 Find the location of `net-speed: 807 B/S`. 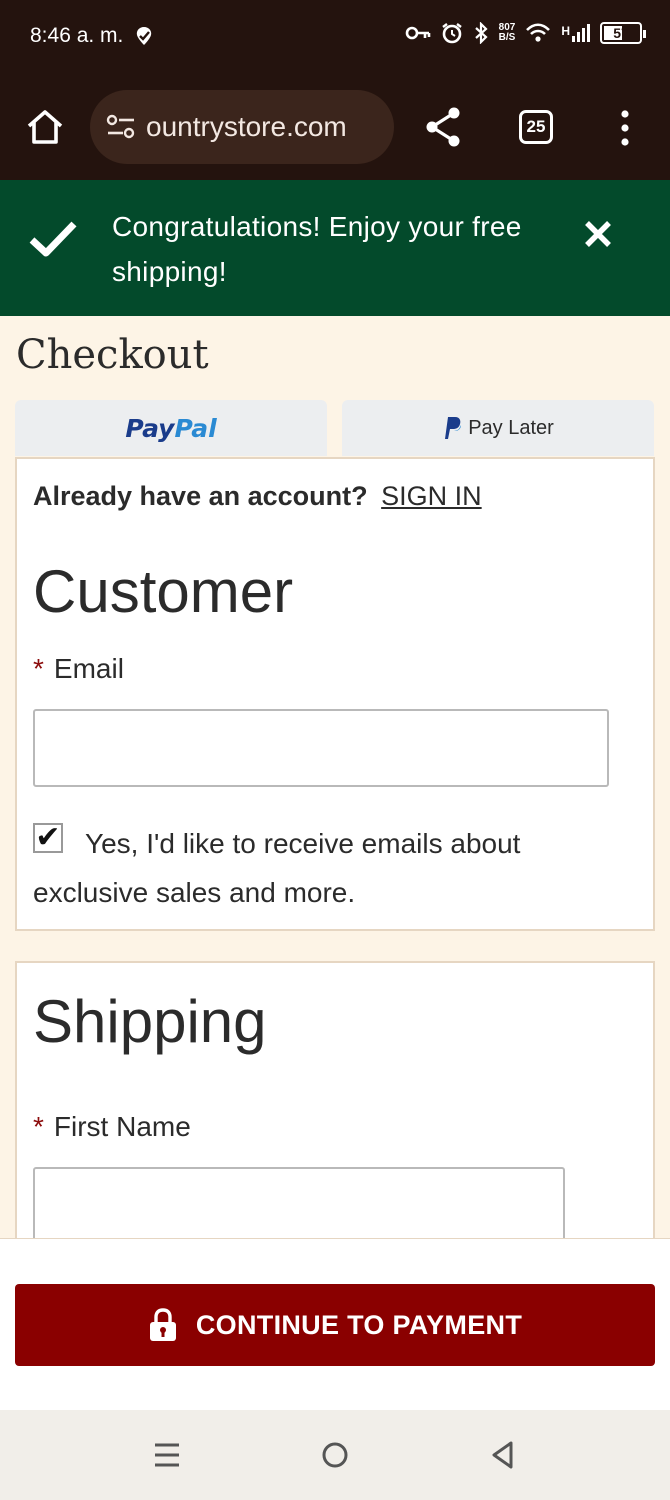

net-speed: 807 B/S is located at coordinates (507, 33).